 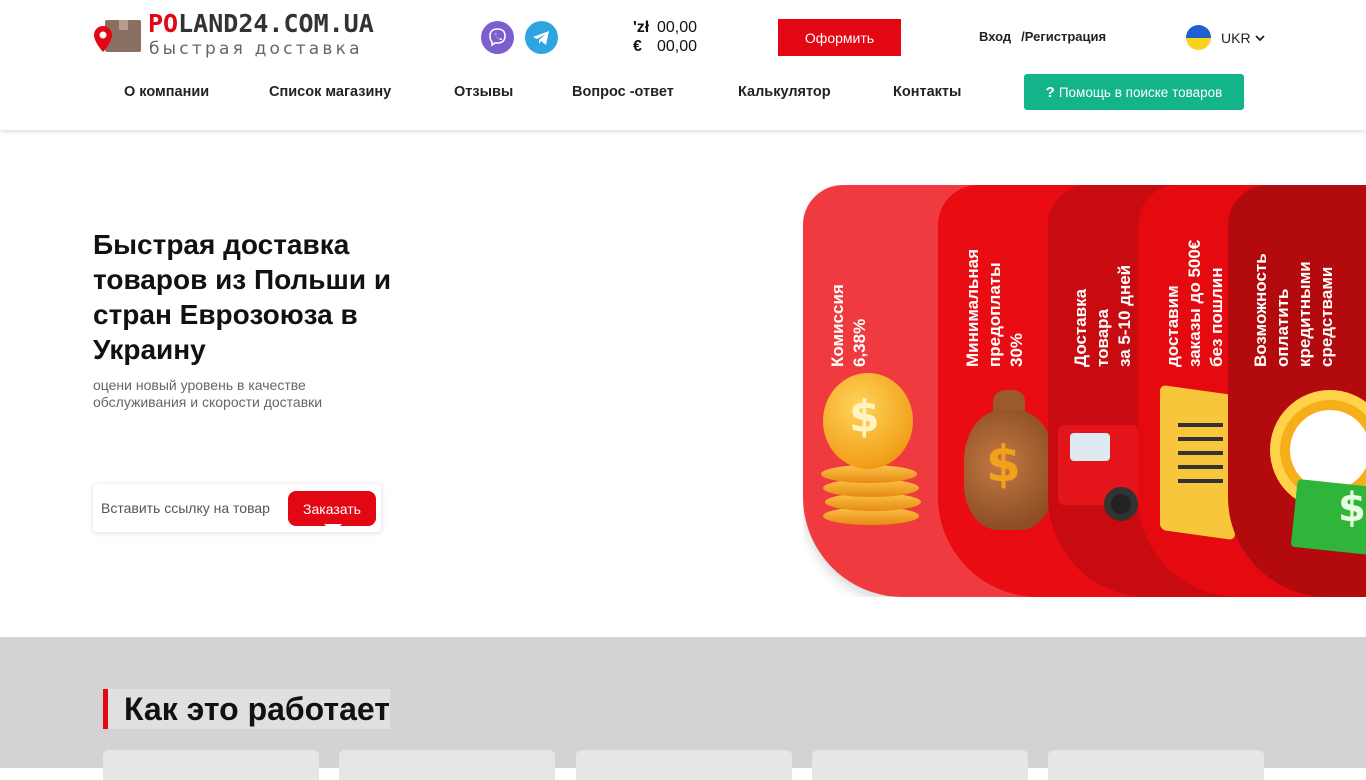 I want to click on currency-rates: 'zł 00,00 € 00,00, so click(x=665, y=37).